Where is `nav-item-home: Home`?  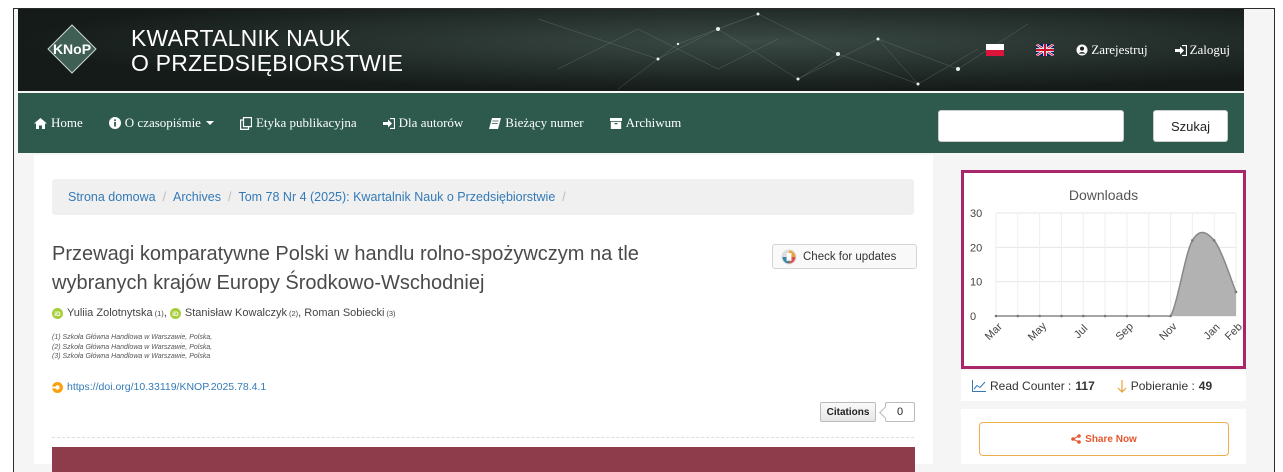 nav-item-home: Home is located at coordinates (58, 123).